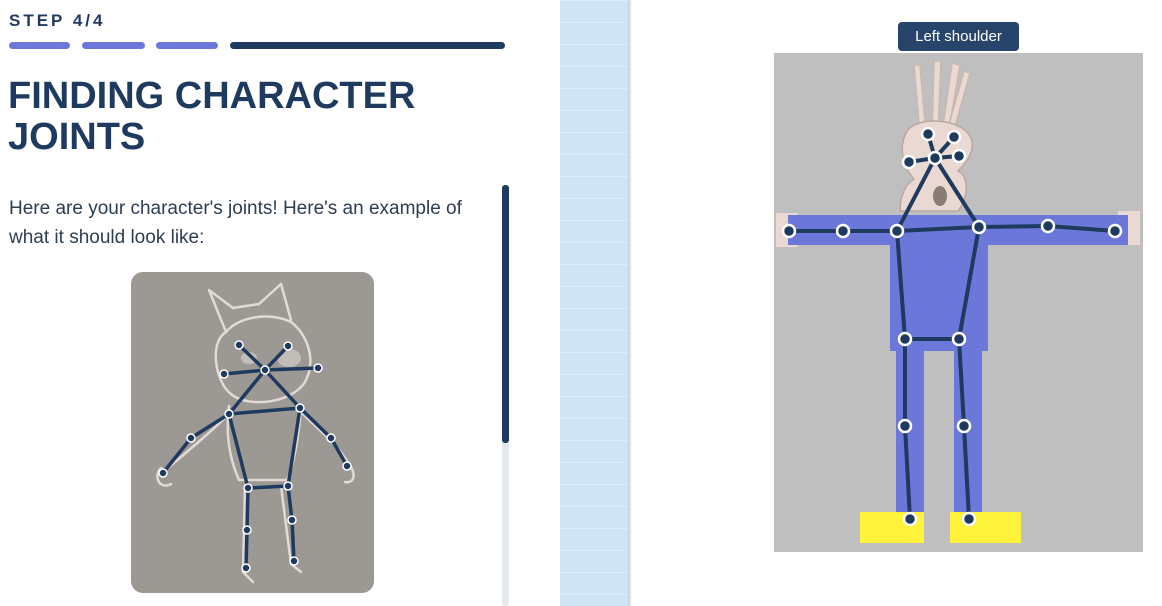 This screenshot has width=1162, height=606. Describe the element at coordinates (985, 527) in the screenshot. I see `right-shoe` at that location.